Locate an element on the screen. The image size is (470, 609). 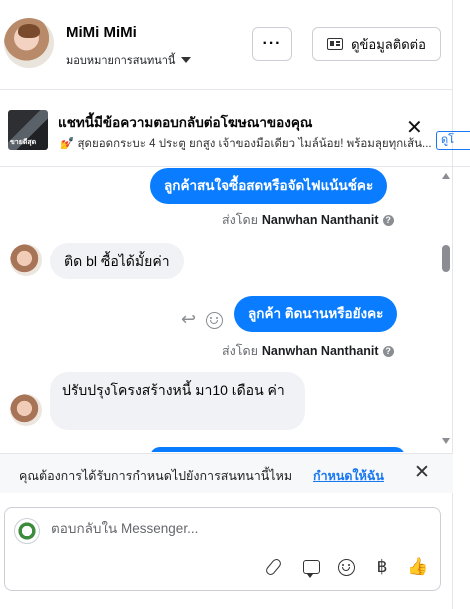
baht-icon: ฿ is located at coordinates (382, 566).